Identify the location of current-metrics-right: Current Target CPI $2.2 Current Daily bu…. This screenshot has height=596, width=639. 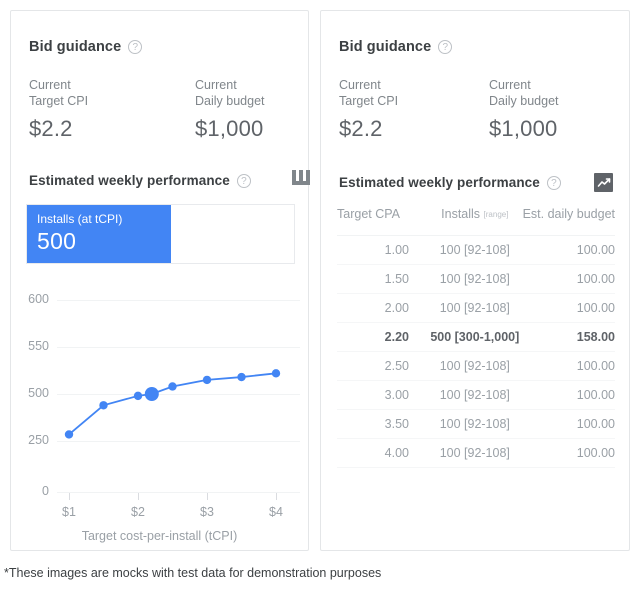
(449, 109).